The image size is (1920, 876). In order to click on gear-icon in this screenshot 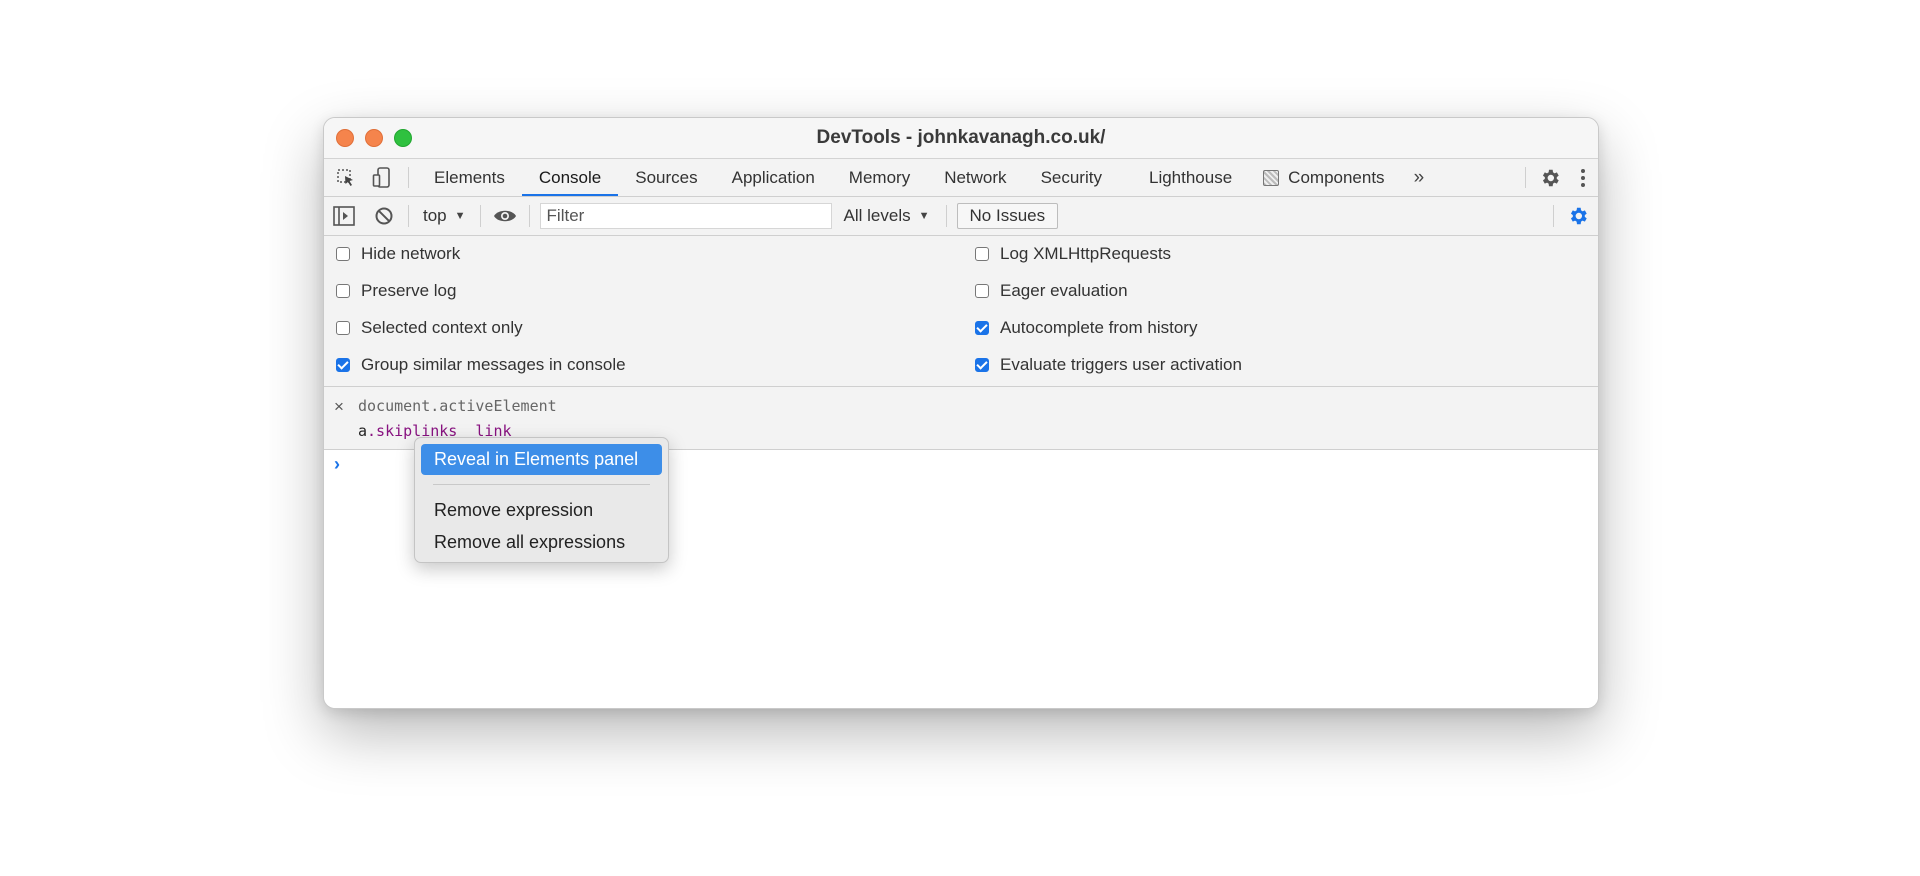, I will do `click(1550, 178)`.